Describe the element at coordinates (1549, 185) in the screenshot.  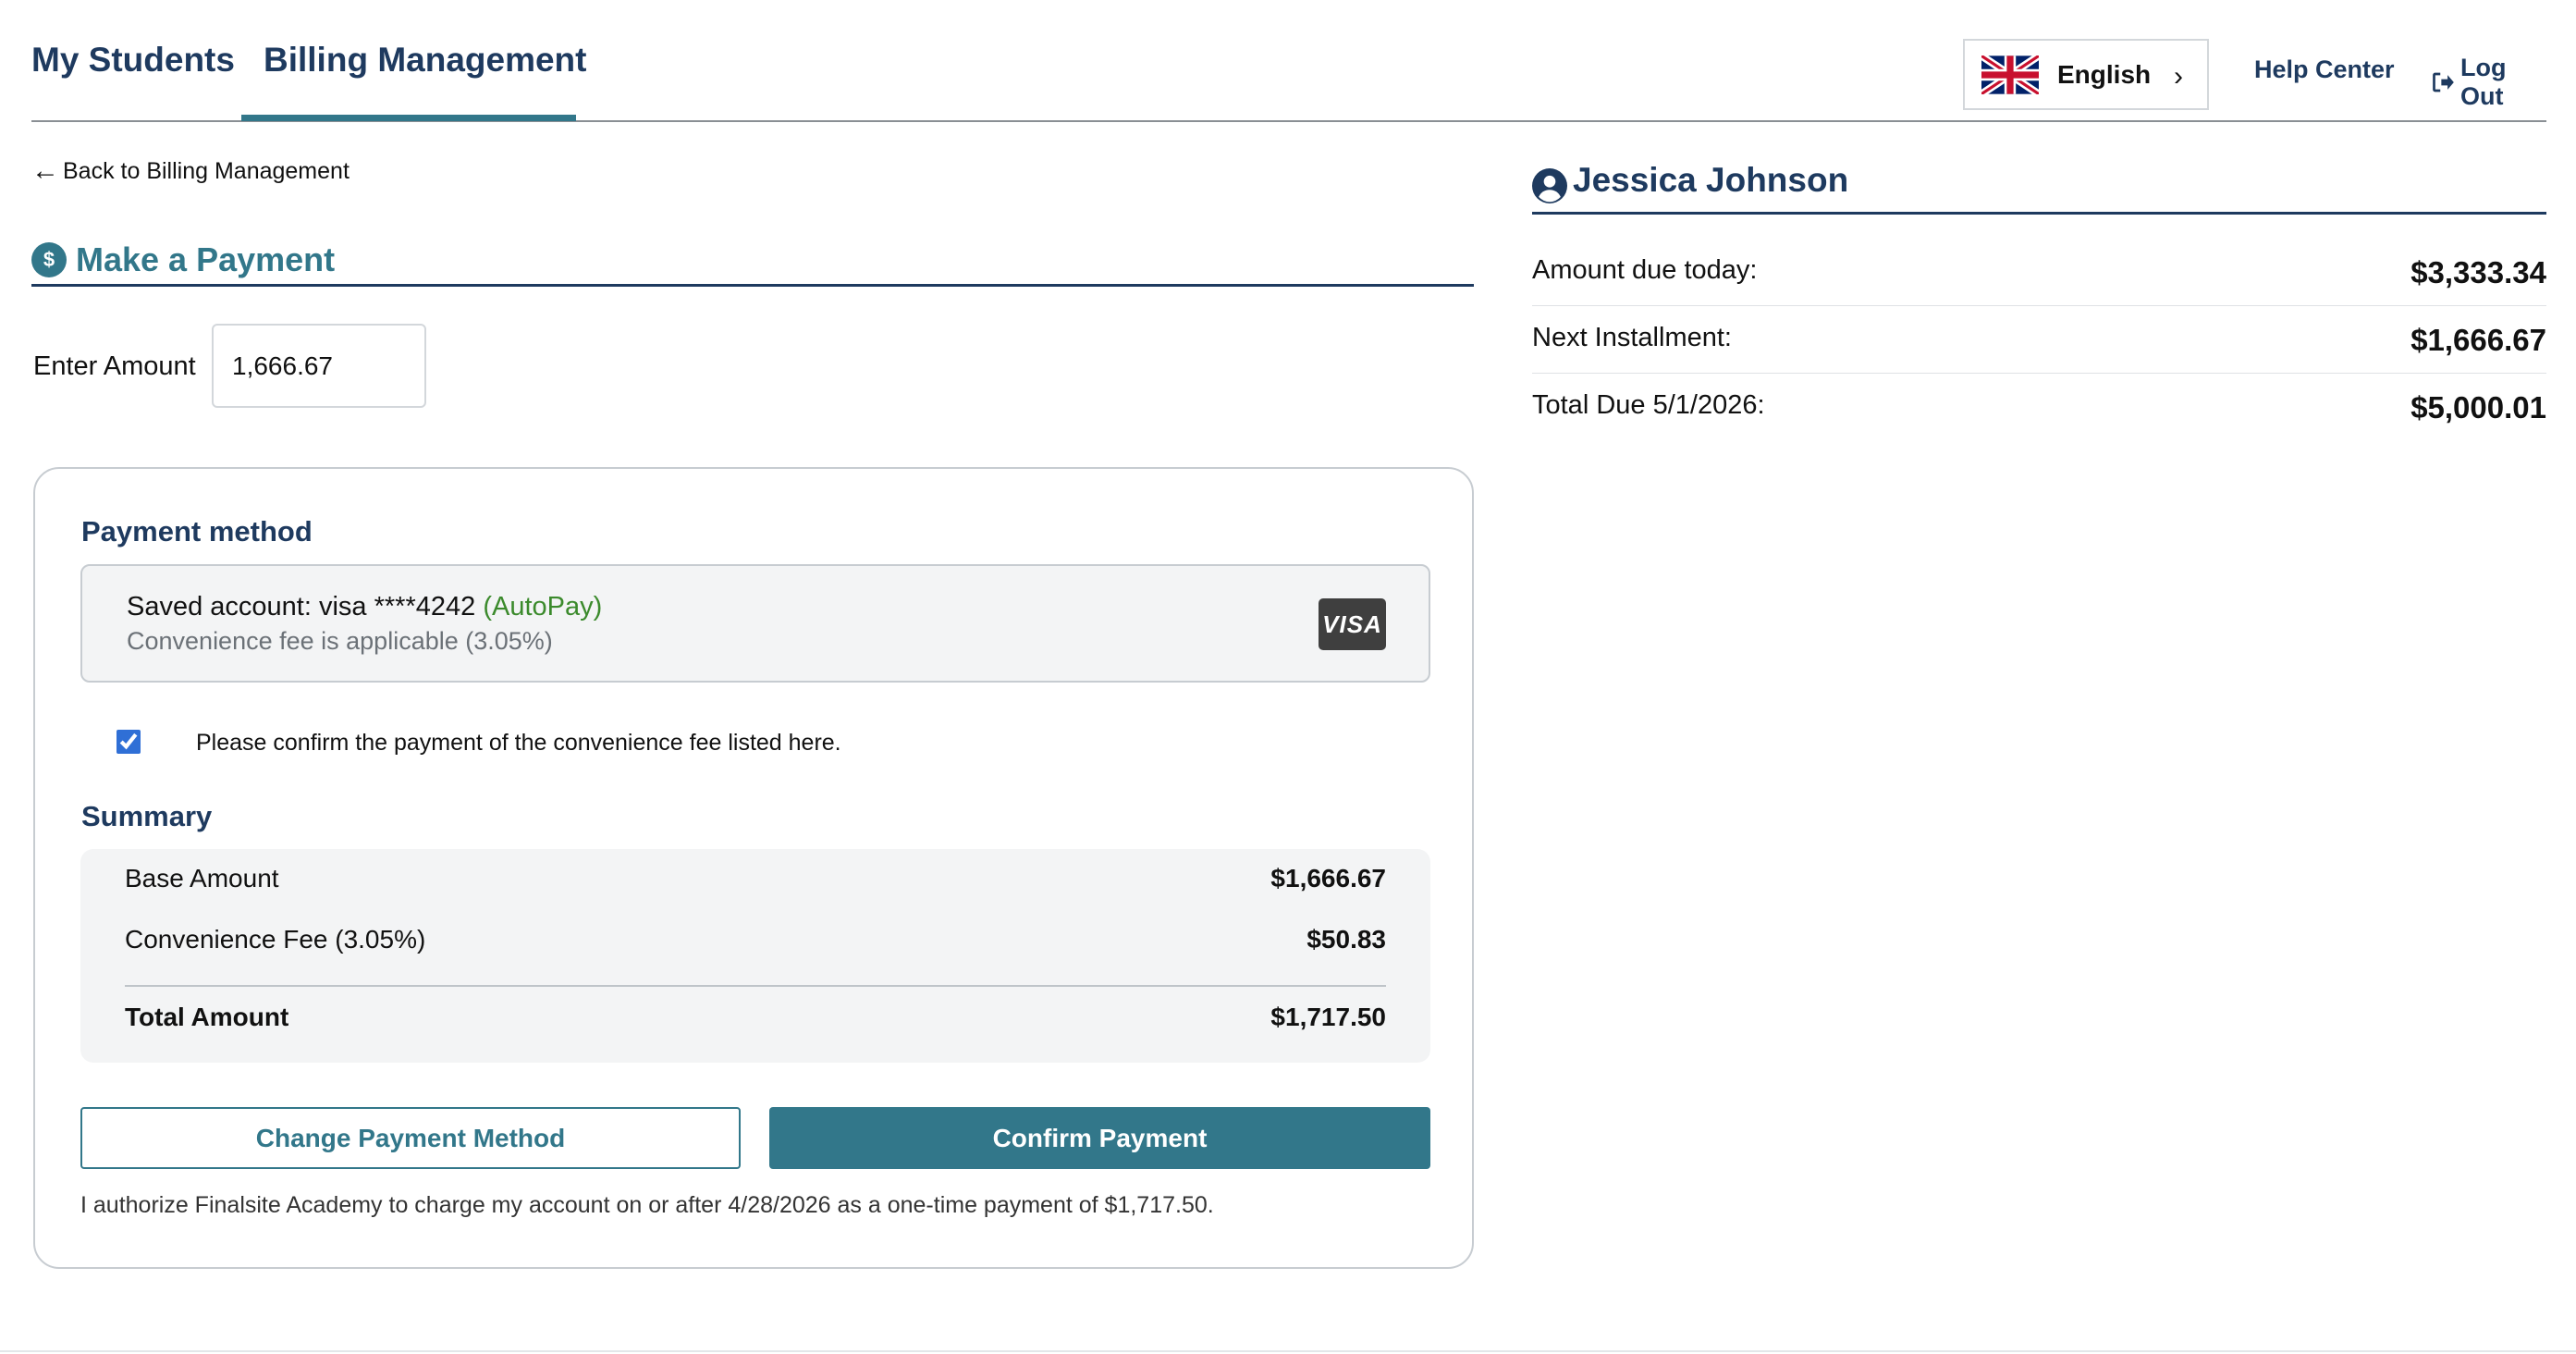
I see `user-avatar-icon` at that location.